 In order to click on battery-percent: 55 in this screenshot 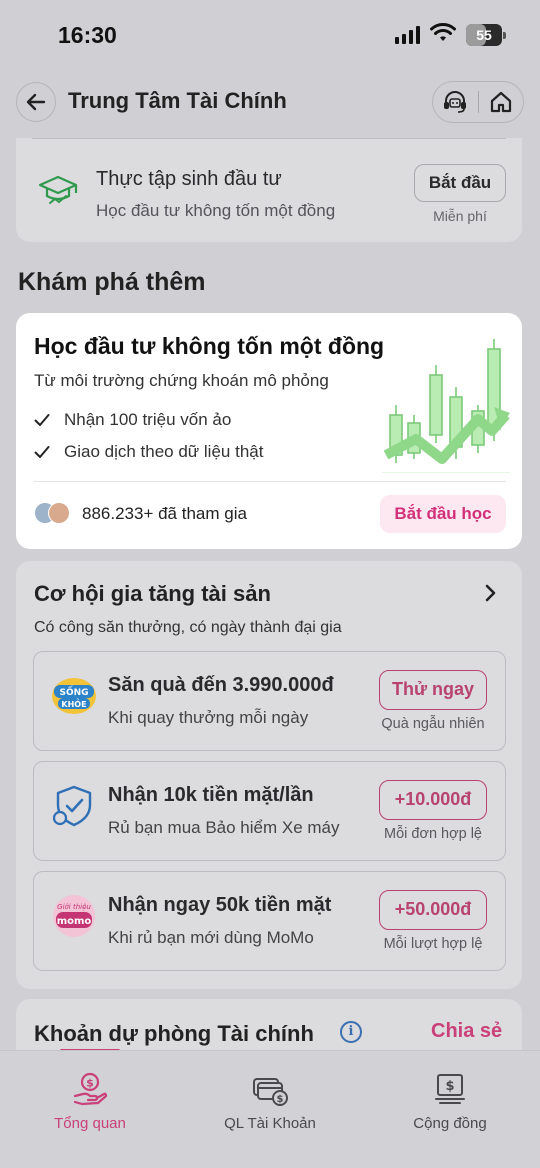, I will do `click(484, 35)`.